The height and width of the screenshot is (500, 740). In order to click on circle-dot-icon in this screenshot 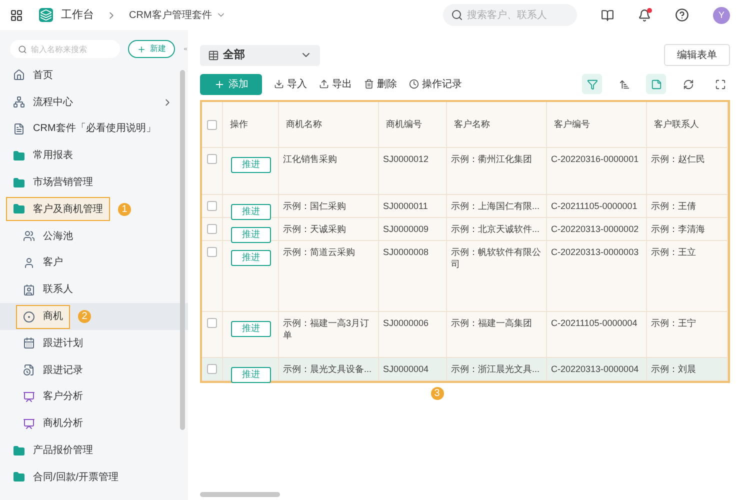, I will do `click(29, 316)`.